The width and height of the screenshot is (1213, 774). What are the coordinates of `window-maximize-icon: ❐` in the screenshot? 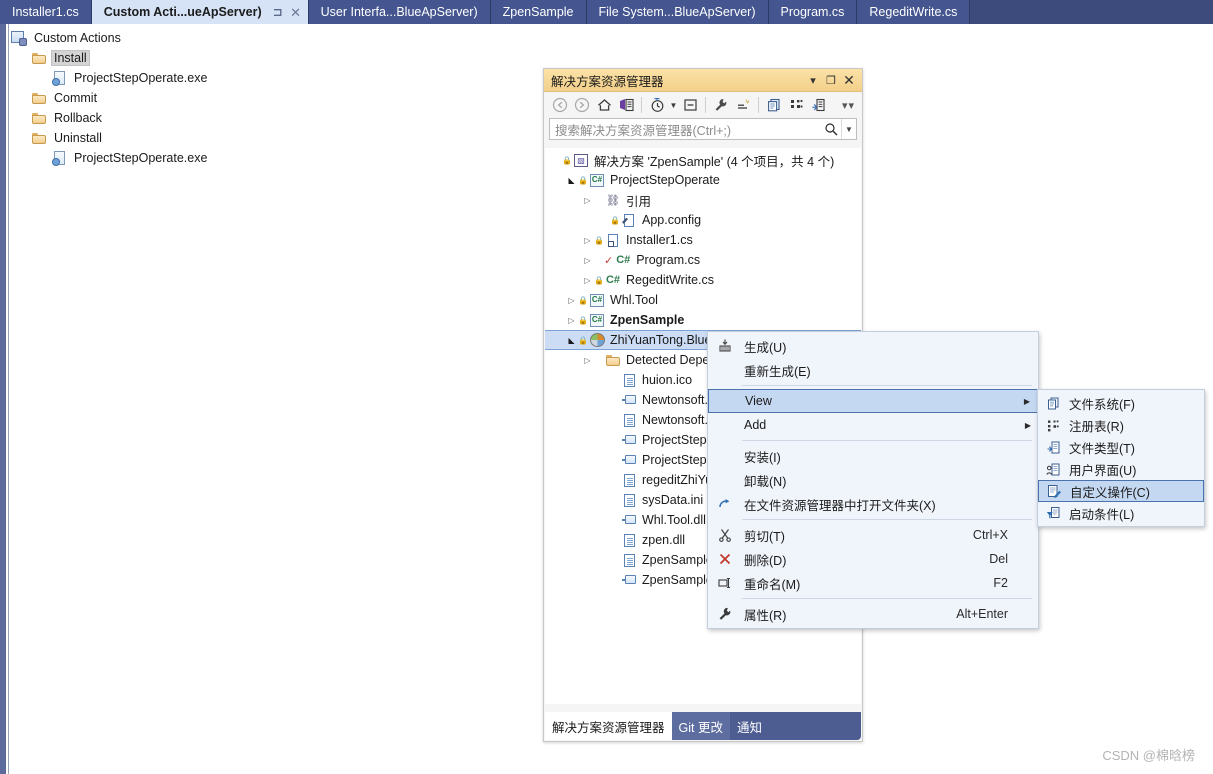 It's located at (831, 80).